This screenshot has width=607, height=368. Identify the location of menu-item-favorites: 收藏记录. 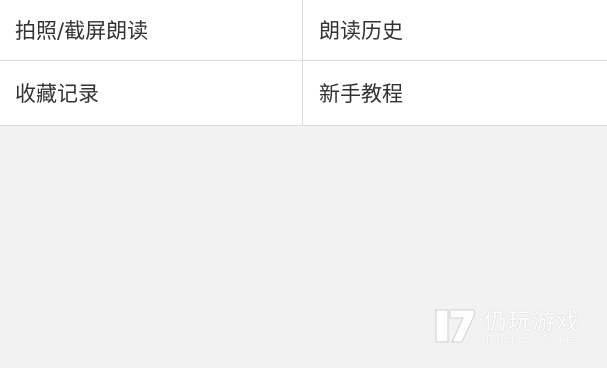
(151, 93).